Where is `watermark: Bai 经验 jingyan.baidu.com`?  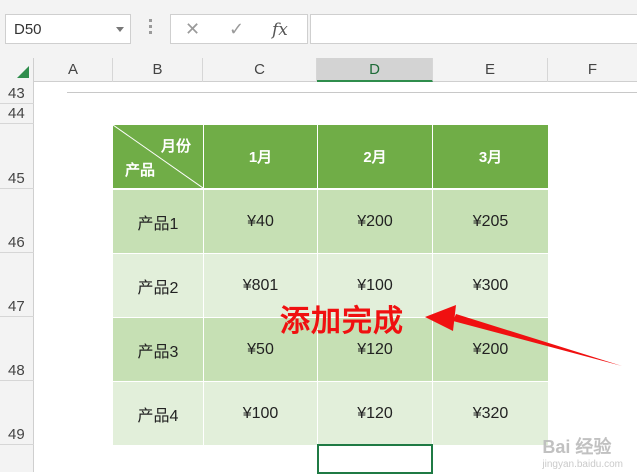
watermark: Bai 经验 jingyan.baidu.com is located at coordinates (582, 451).